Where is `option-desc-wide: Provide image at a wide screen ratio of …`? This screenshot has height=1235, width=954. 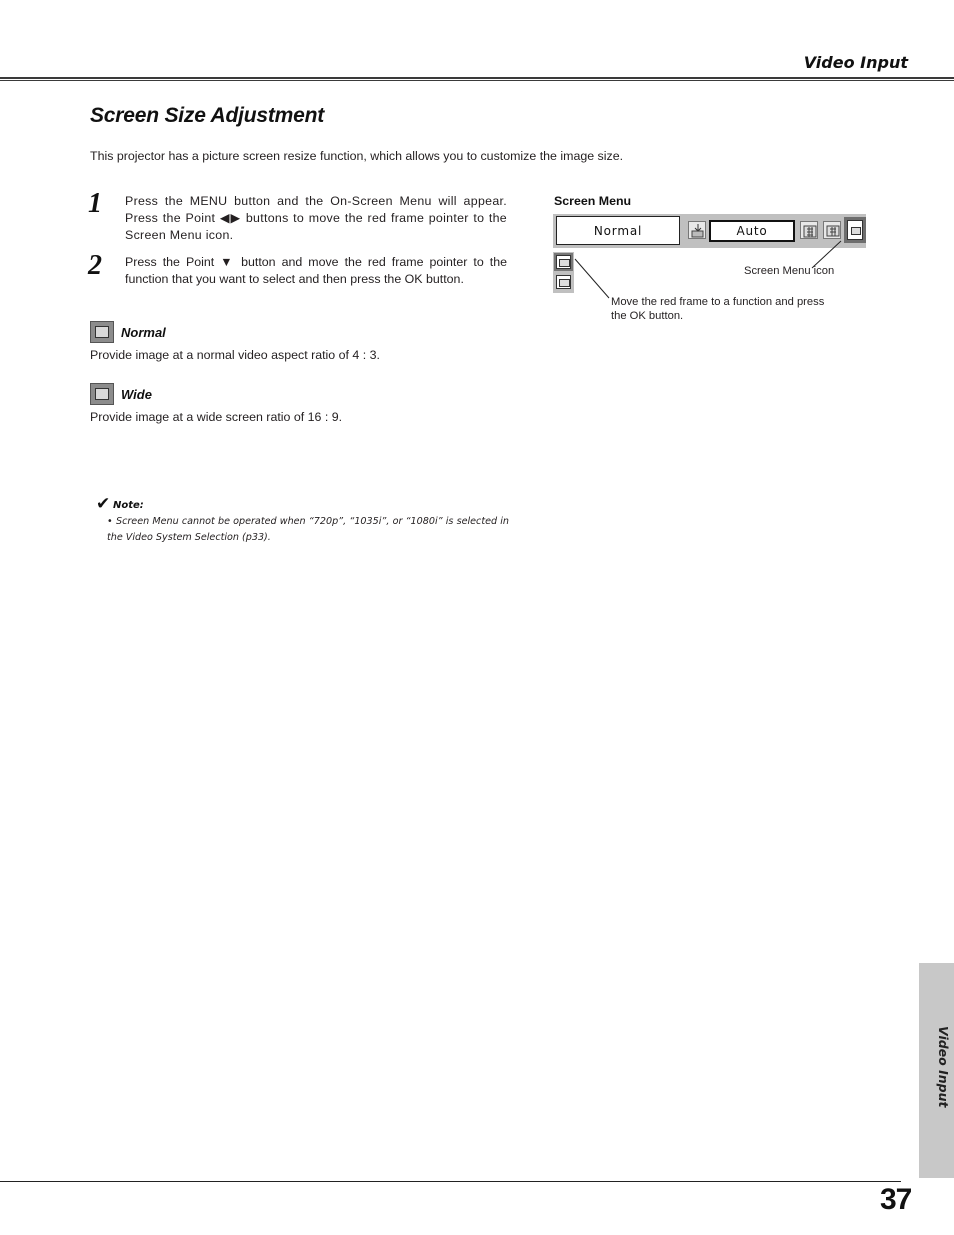 option-desc-wide: Provide image at a wide screen ratio of … is located at coordinates (216, 417).